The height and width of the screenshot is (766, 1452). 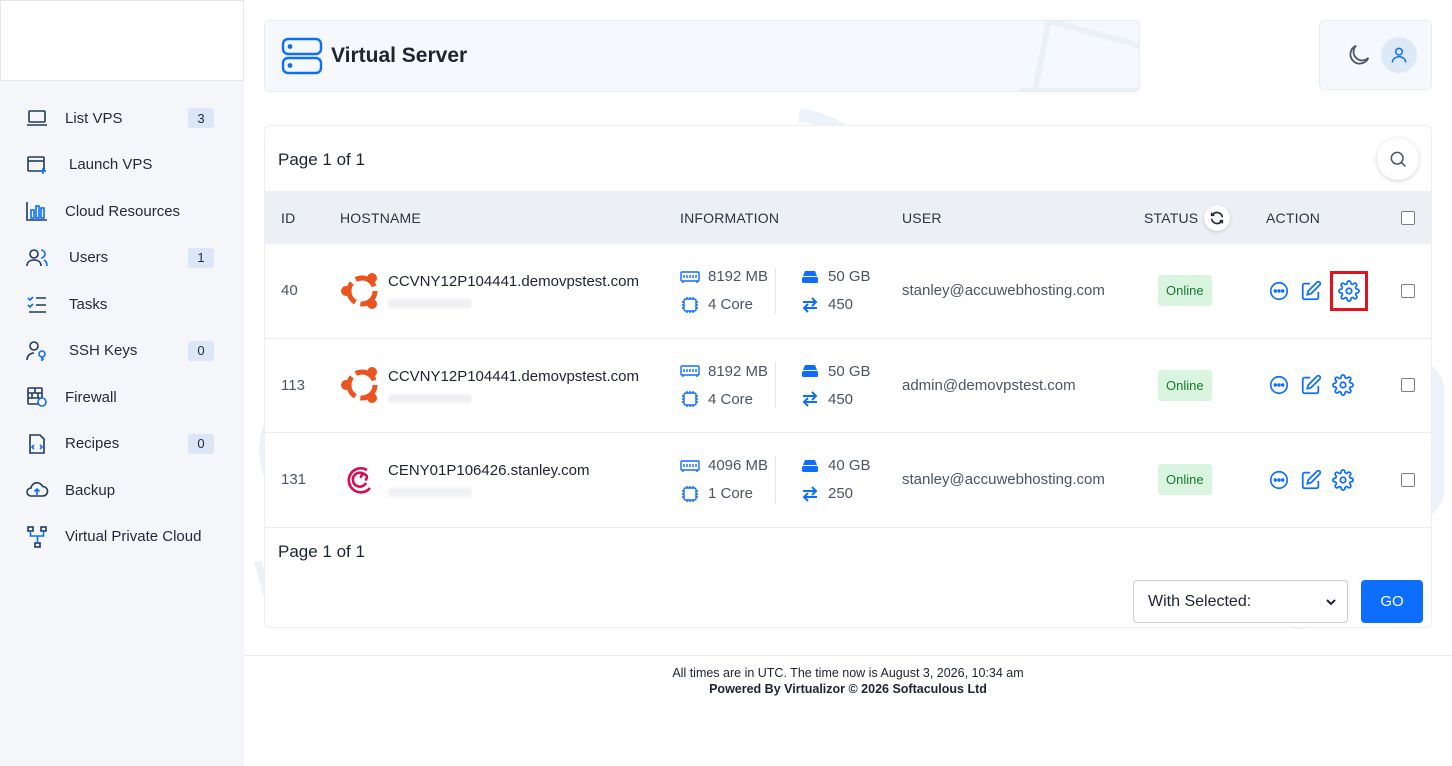 I want to click on sidebar-item-label: Users, so click(x=89, y=258).